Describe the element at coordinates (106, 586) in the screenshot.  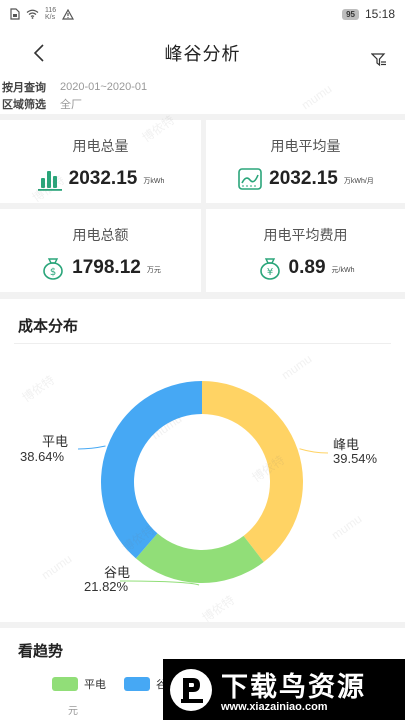
I see `label-valley-percent: 21.82%` at that location.